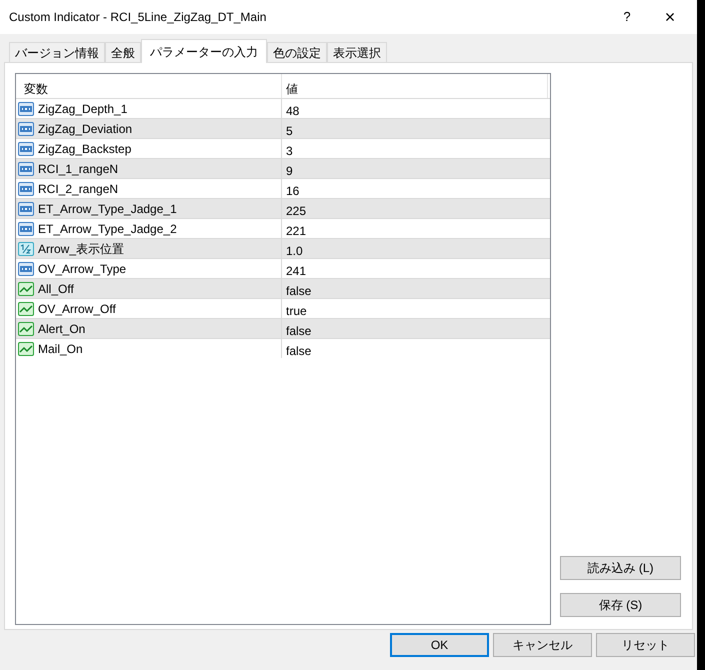 The image size is (705, 670). What do you see at coordinates (627, 17) in the screenshot?
I see `help-button: ?` at bounding box center [627, 17].